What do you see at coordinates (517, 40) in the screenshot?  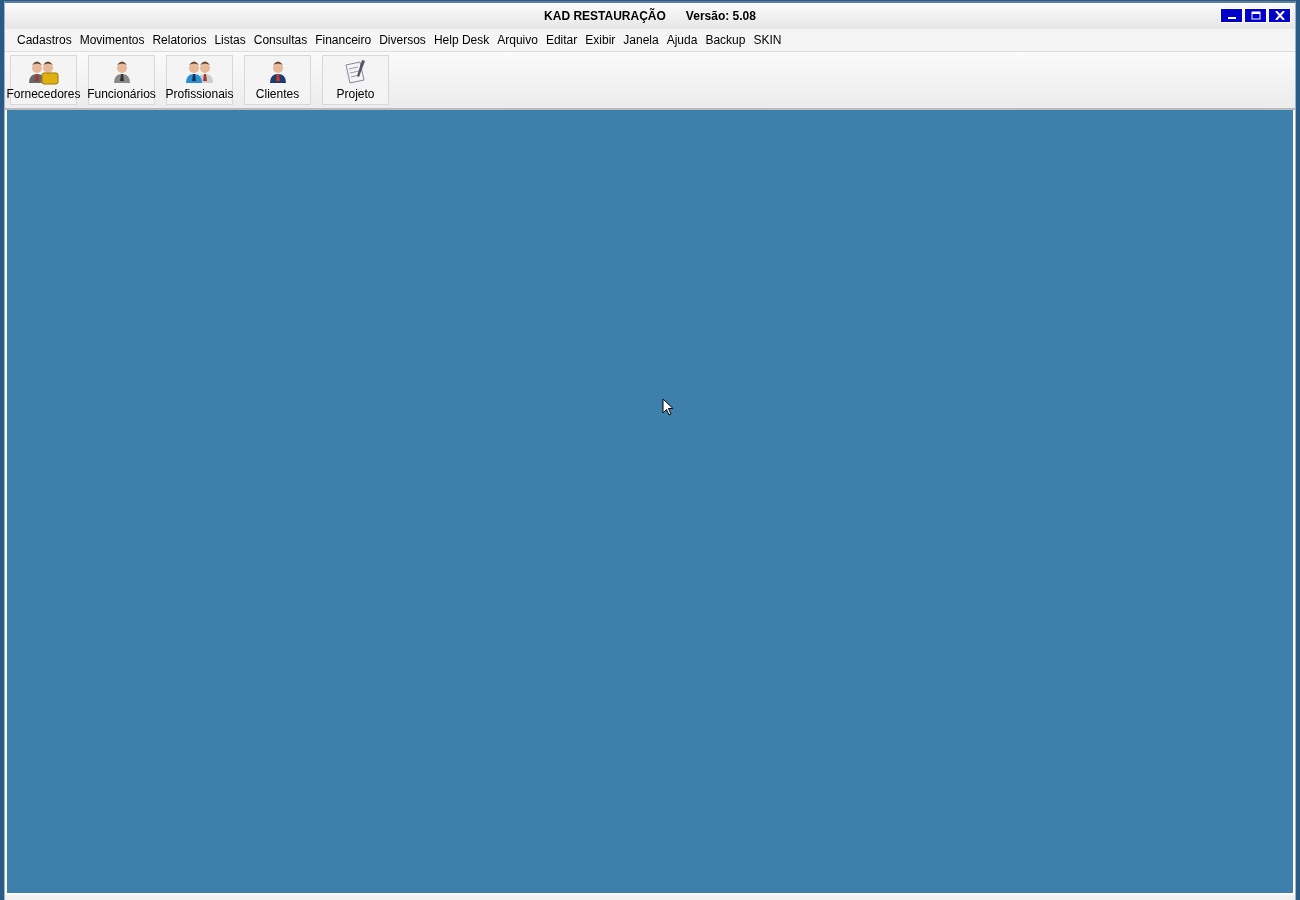 I see `menu-item: Arquivo` at bounding box center [517, 40].